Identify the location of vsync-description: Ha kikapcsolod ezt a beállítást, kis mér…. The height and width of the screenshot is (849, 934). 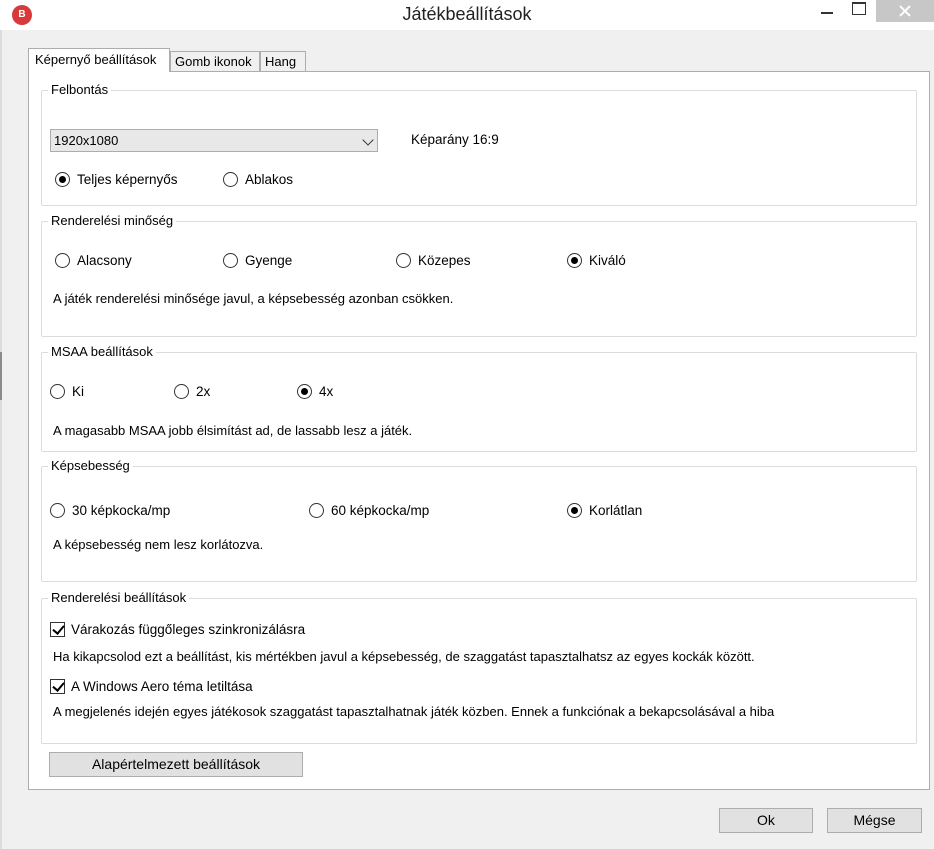
(404, 656).